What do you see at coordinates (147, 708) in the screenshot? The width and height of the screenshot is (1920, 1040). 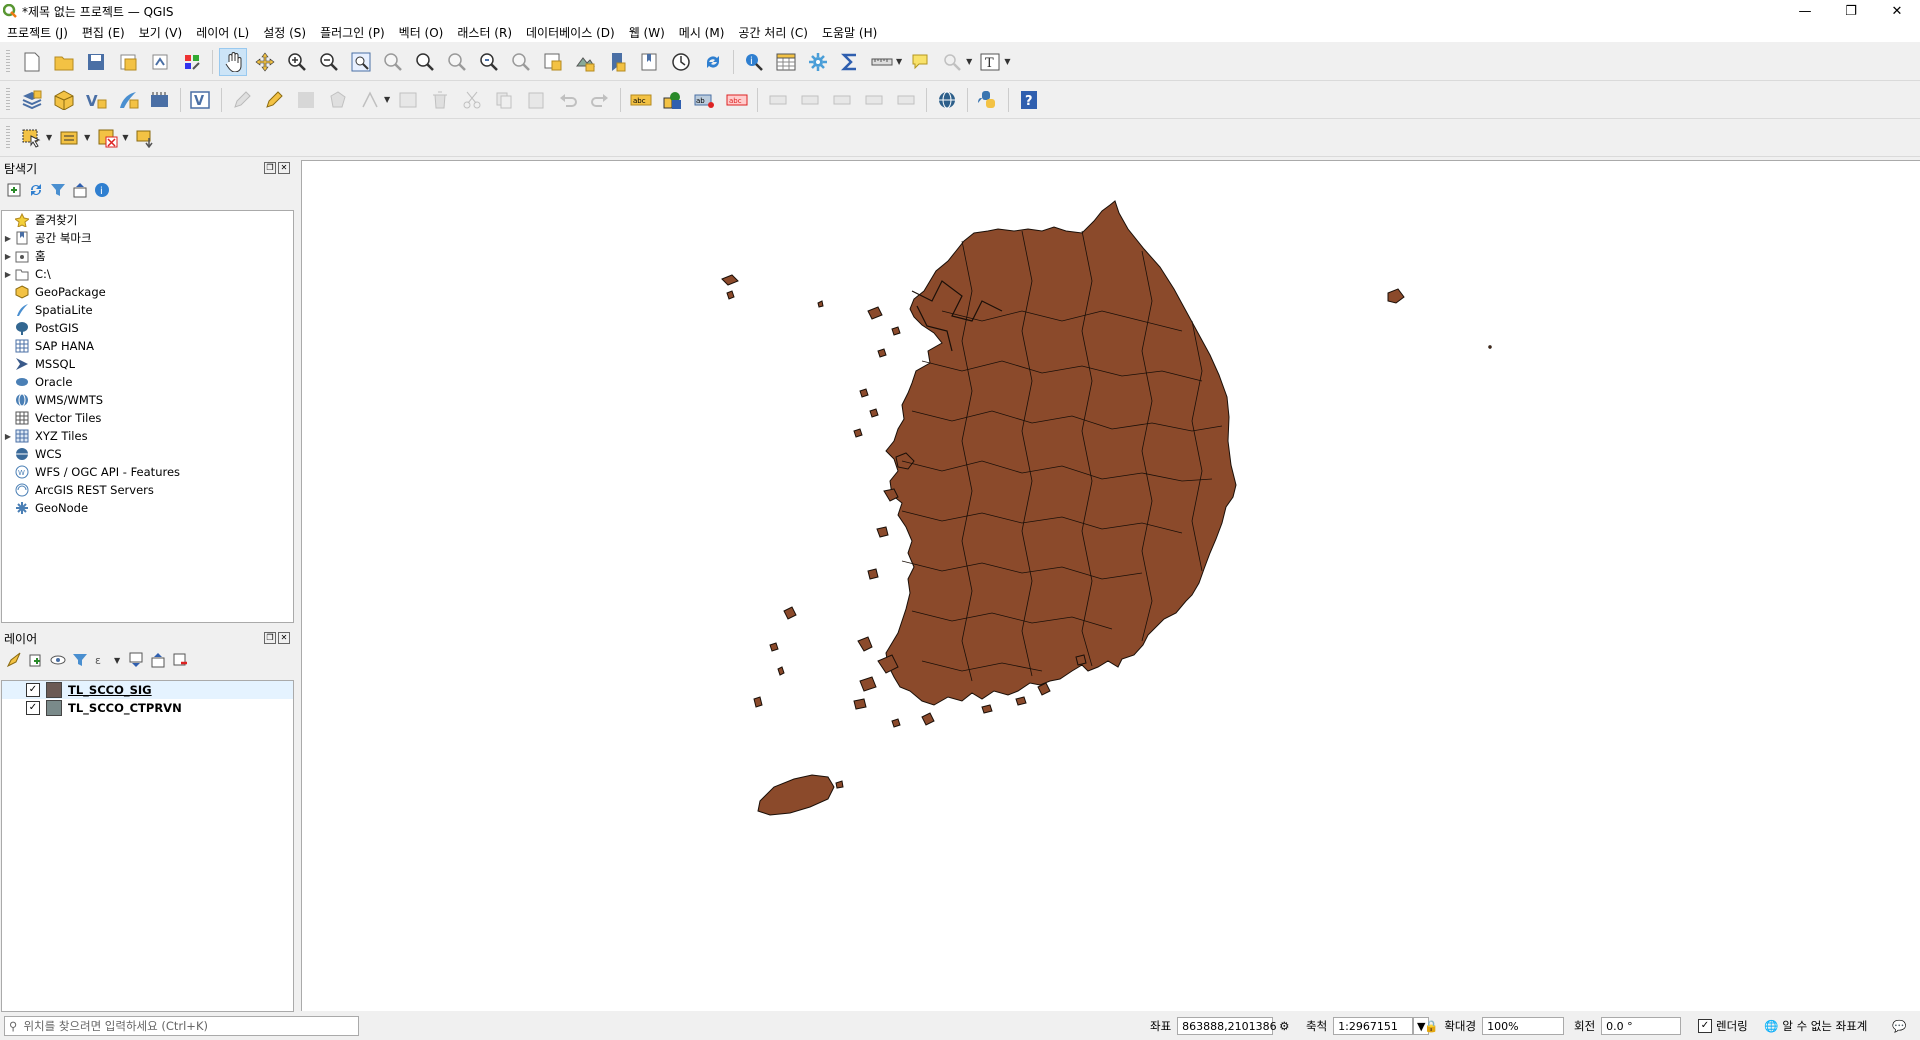 I see `layer-row: ✓ TL_SCCO_CTPRVN` at bounding box center [147, 708].